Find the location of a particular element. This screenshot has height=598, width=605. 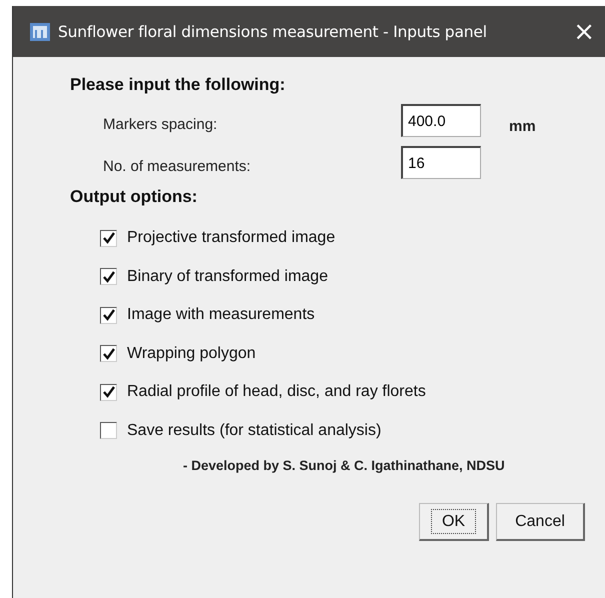

credit-text: - Developed by S. Sunoj & C. Igathinathane, NDSU is located at coordinates (344, 465).